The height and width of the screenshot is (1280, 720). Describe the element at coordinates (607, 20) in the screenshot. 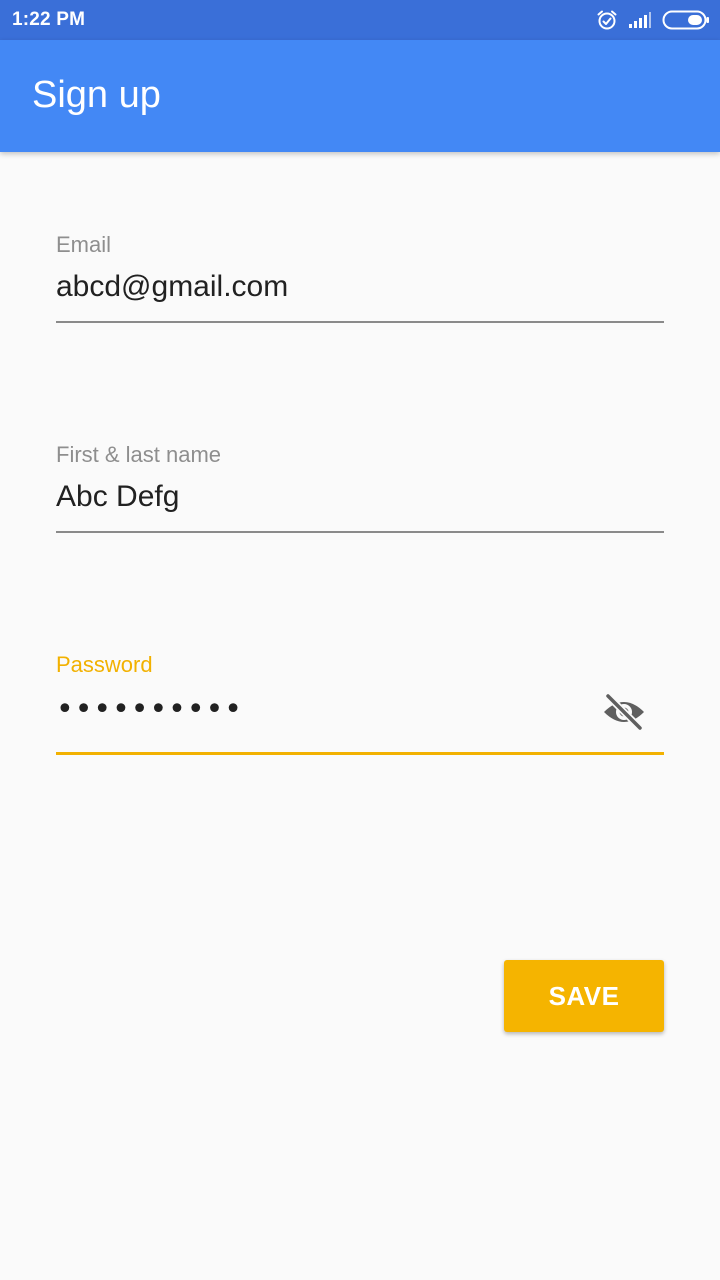

I see `alarm-icon` at that location.